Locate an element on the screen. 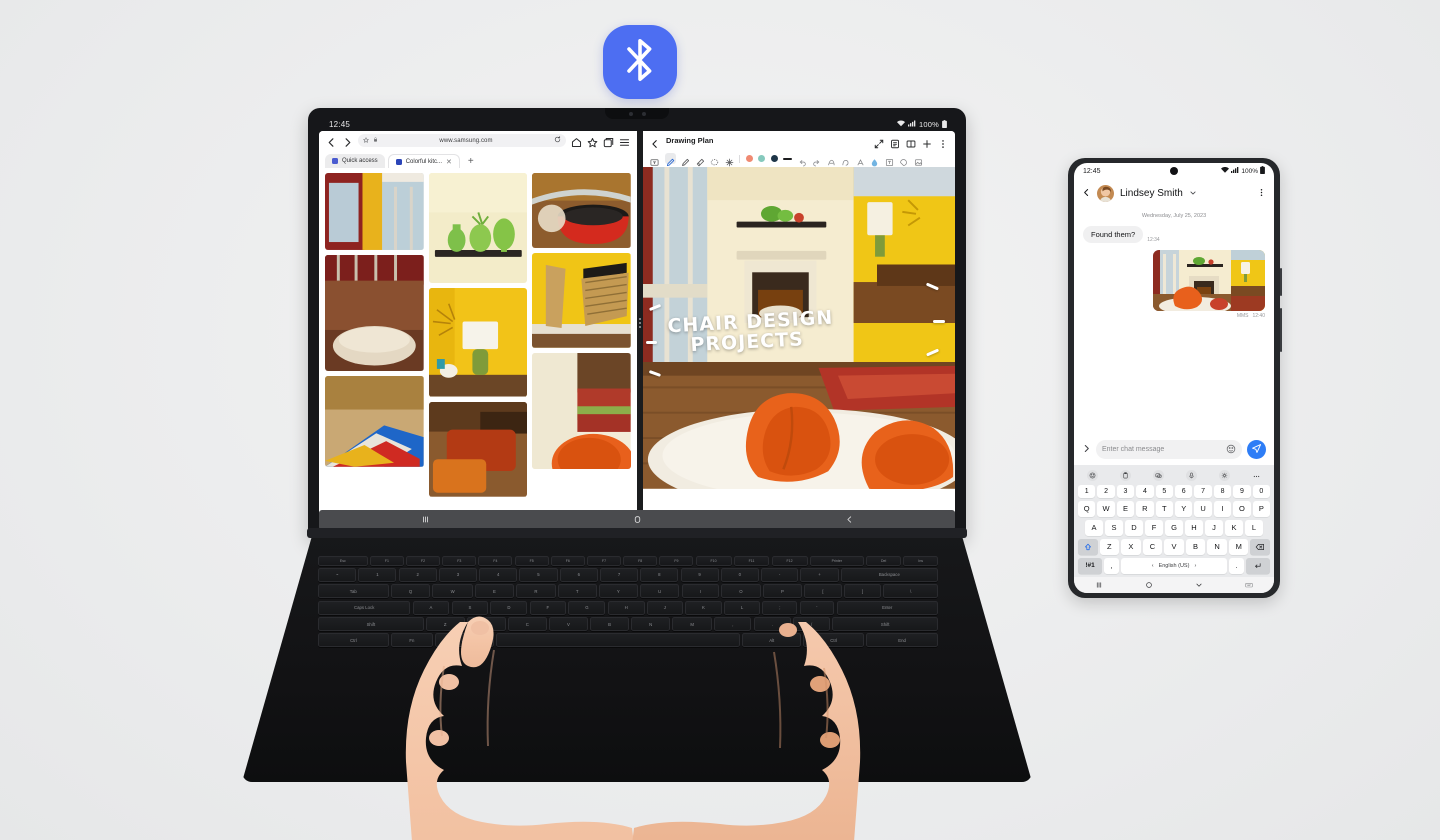  key-bracket-left: [ is located at coordinates (823, 591).